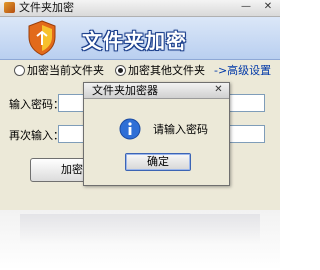 This screenshot has height=270, width=320. What do you see at coordinates (246, 7) in the screenshot?
I see `minimize-button: —` at bounding box center [246, 7].